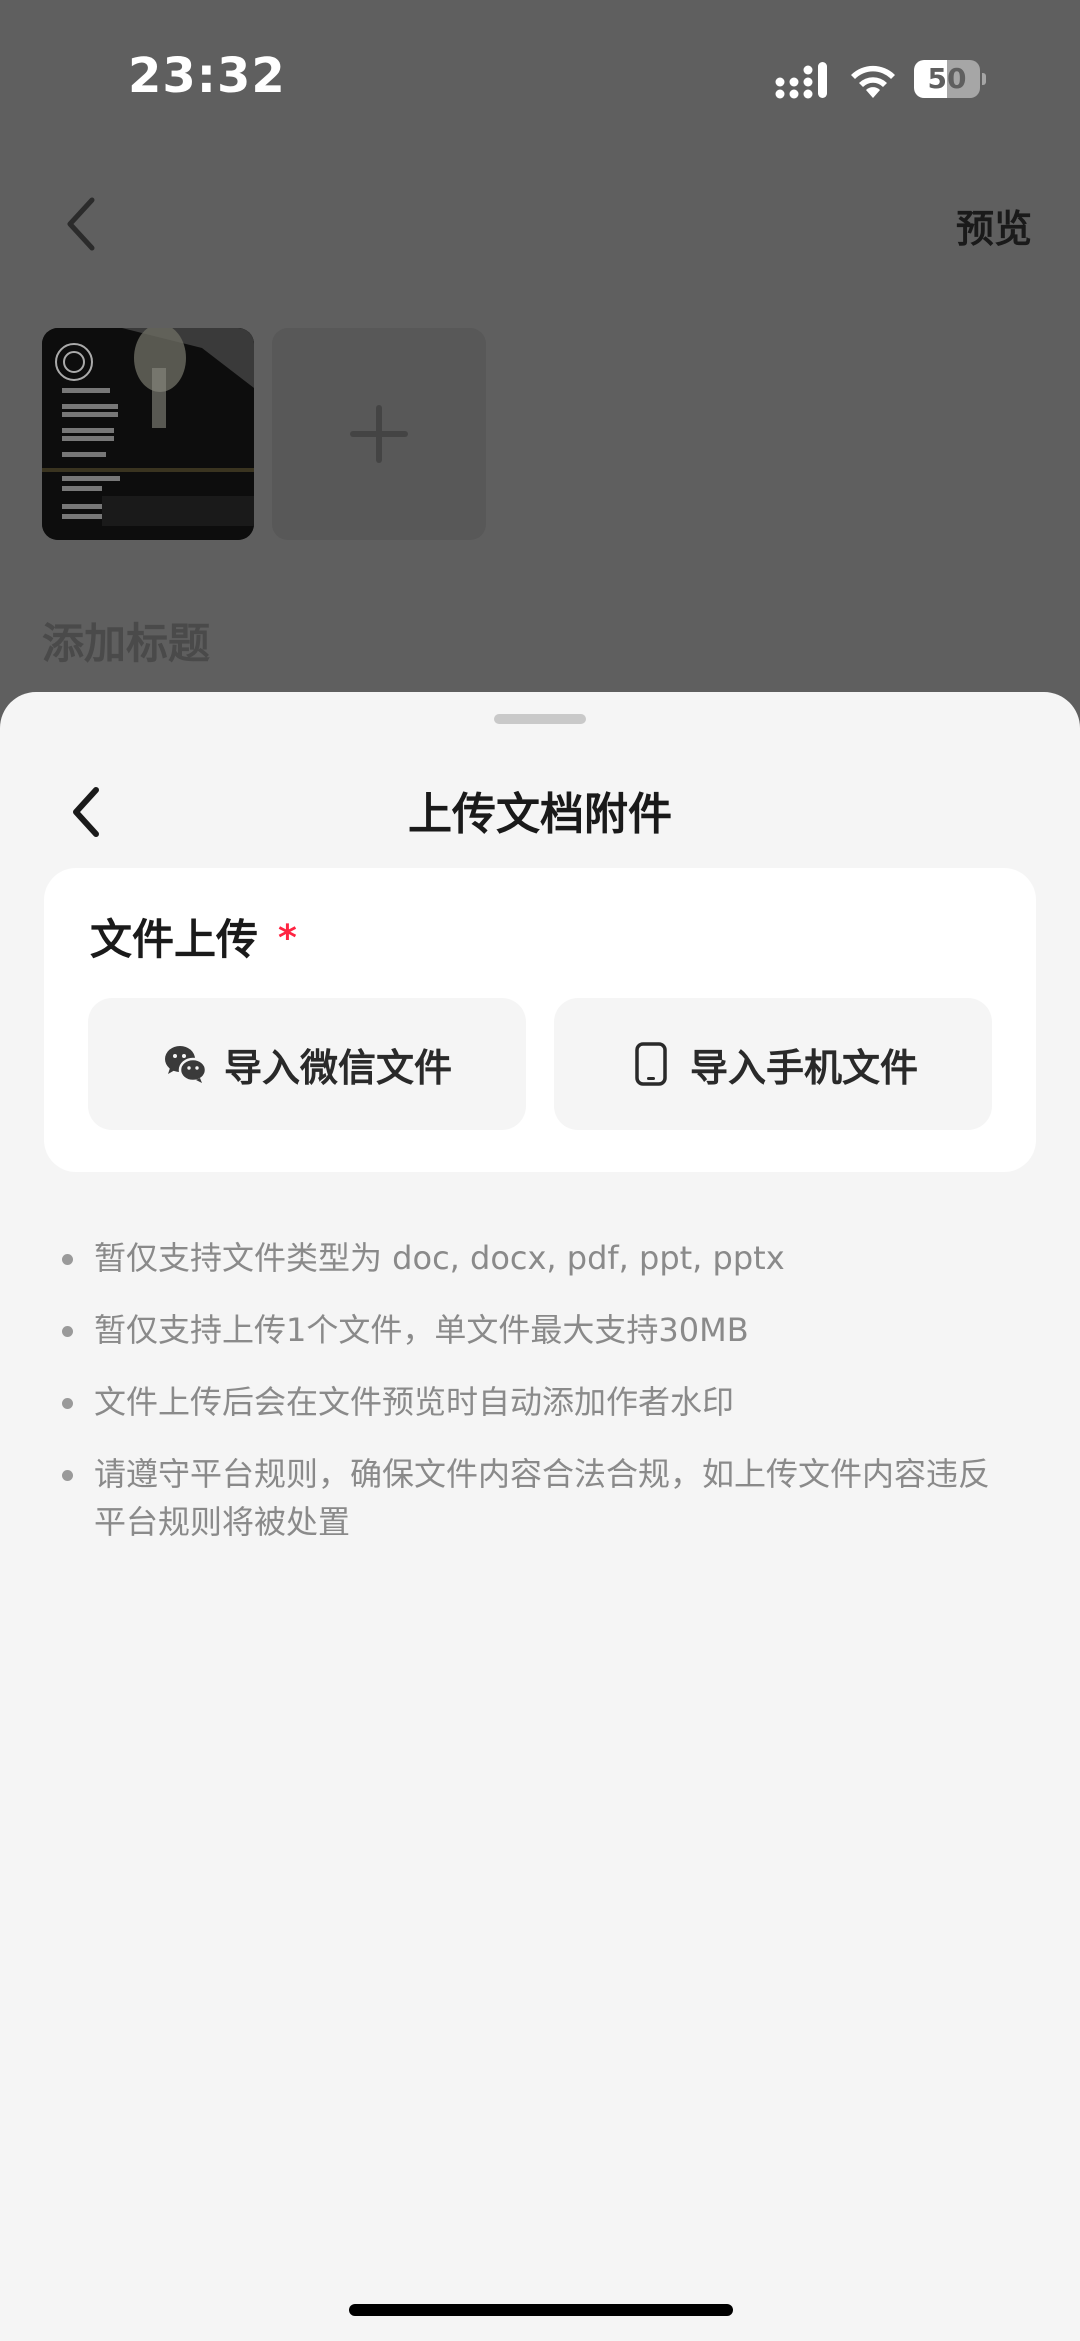 This screenshot has height=2341, width=1080. What do you see at coordinates (126, 640) in the screenshot?
I see `title-input-placeholder: 添加标题` at bounding box center [126, 640].